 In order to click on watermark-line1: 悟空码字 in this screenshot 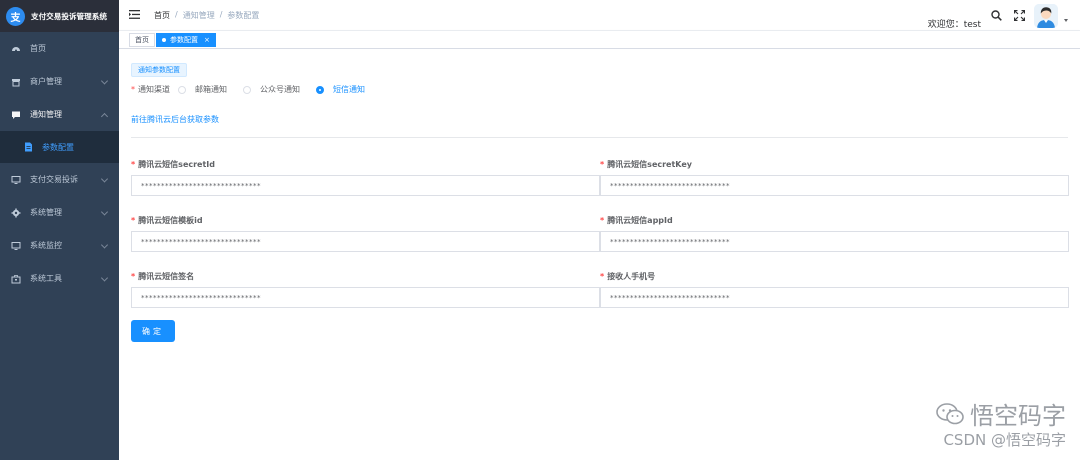, I will do `click(1001, 413)`.